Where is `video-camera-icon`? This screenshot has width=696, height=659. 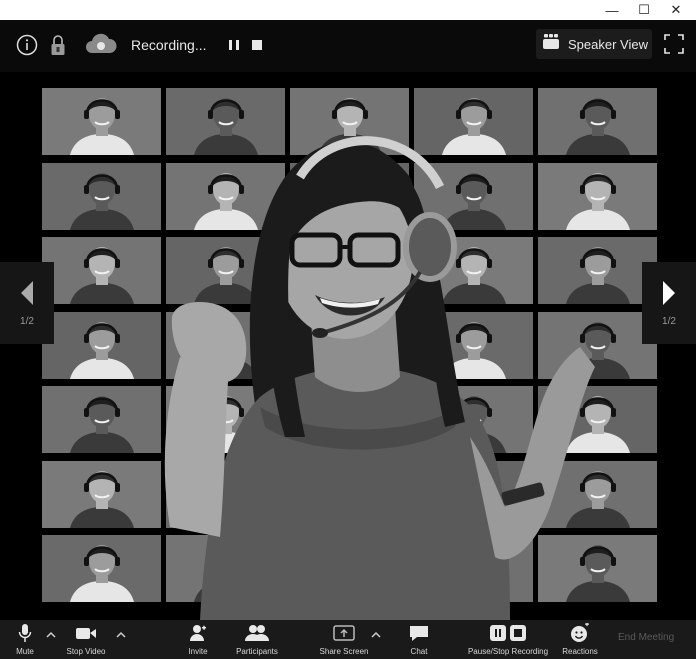 video-camera-icon is located at coordinates (86, 633).